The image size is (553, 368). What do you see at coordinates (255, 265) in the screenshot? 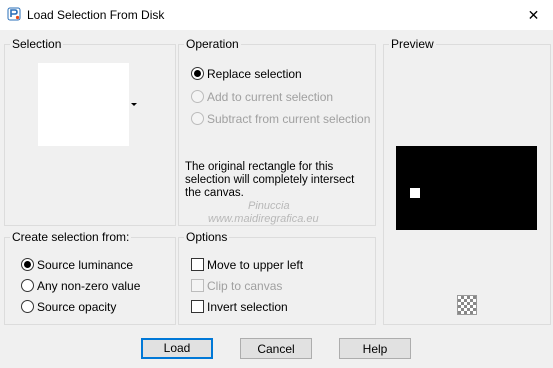
I see `move-to-upper-left-label: Move to upper left` at bounding box center [255, 265].